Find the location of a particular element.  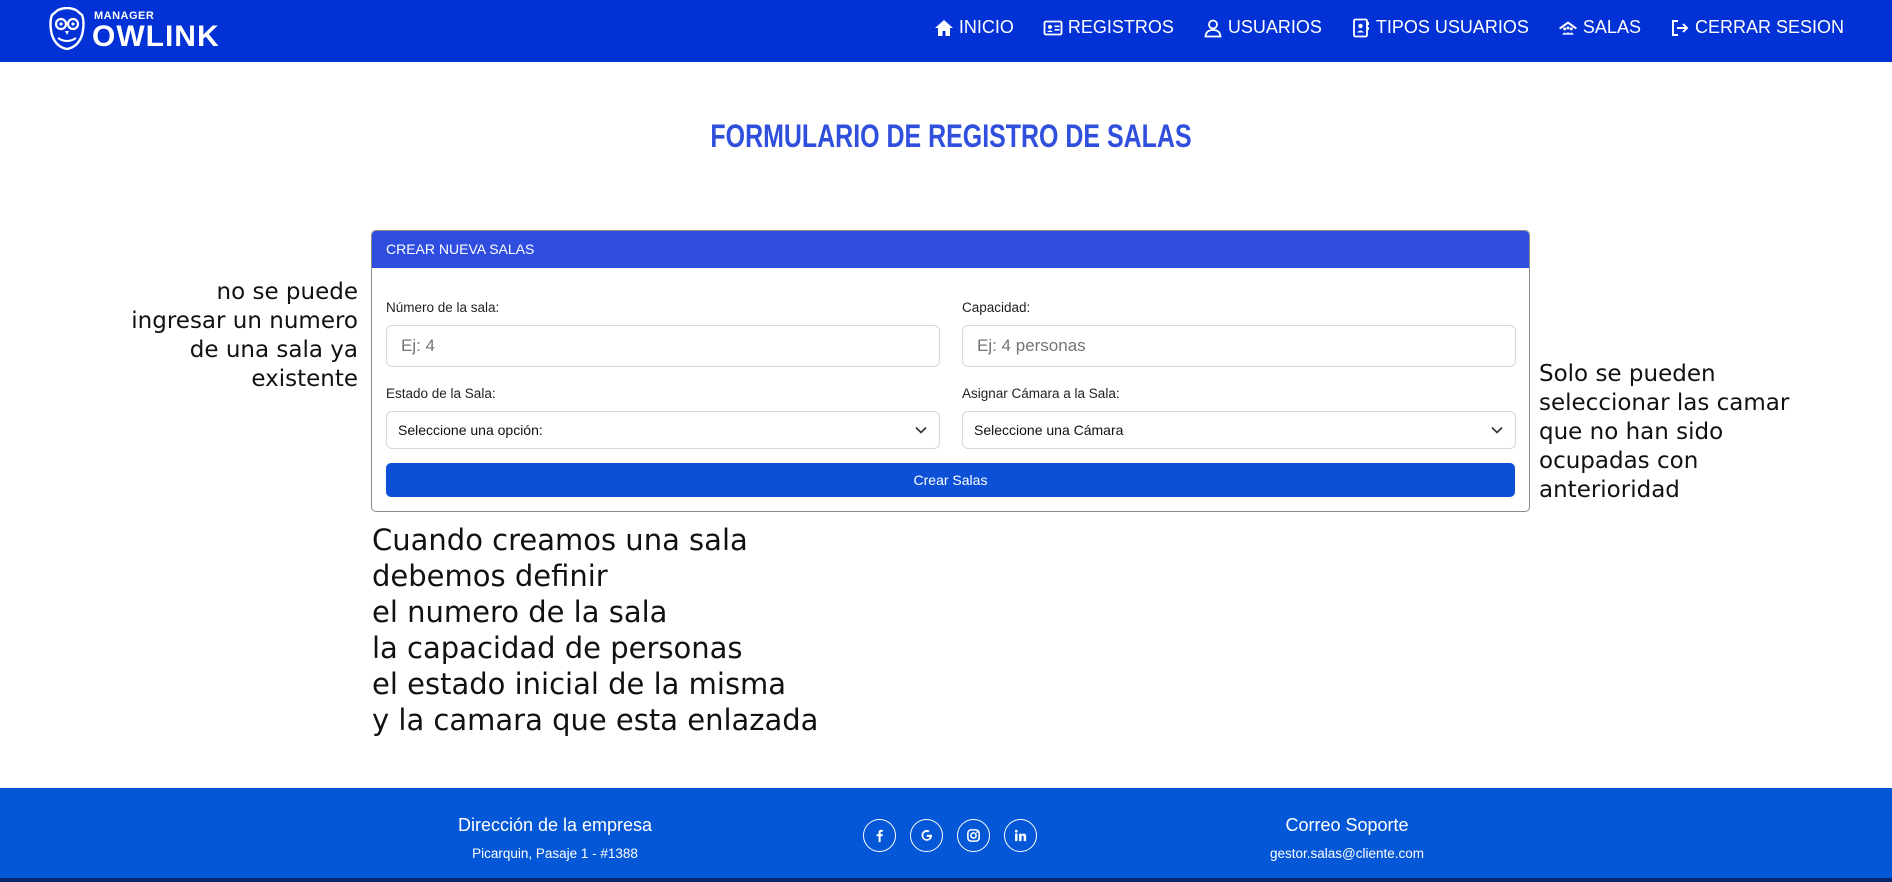

nav-item-registros: REGISTROS is located at coordinates (1108, 27).